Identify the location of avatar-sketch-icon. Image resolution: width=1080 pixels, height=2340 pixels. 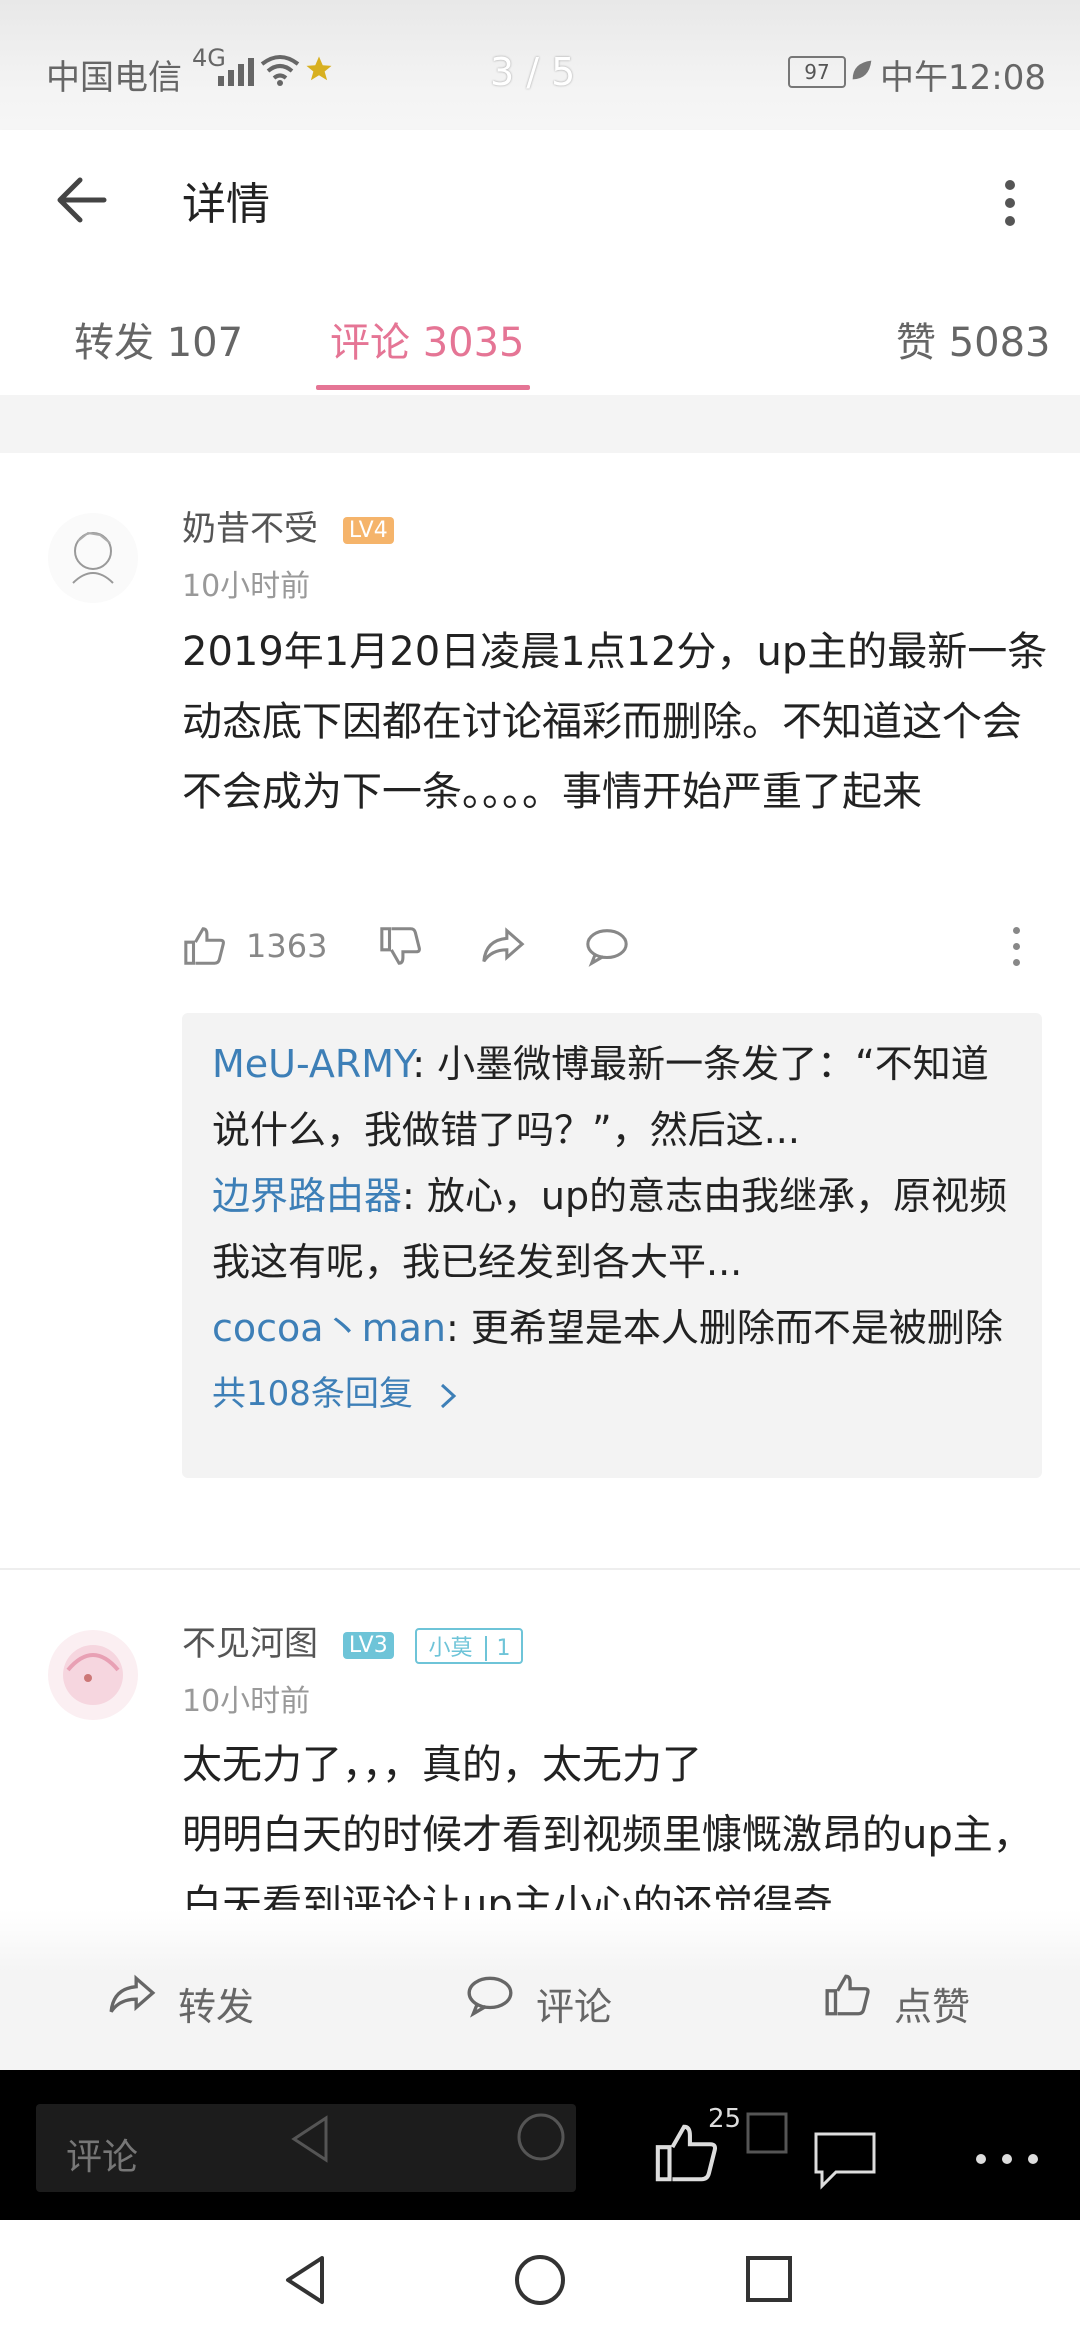
(93, 557).